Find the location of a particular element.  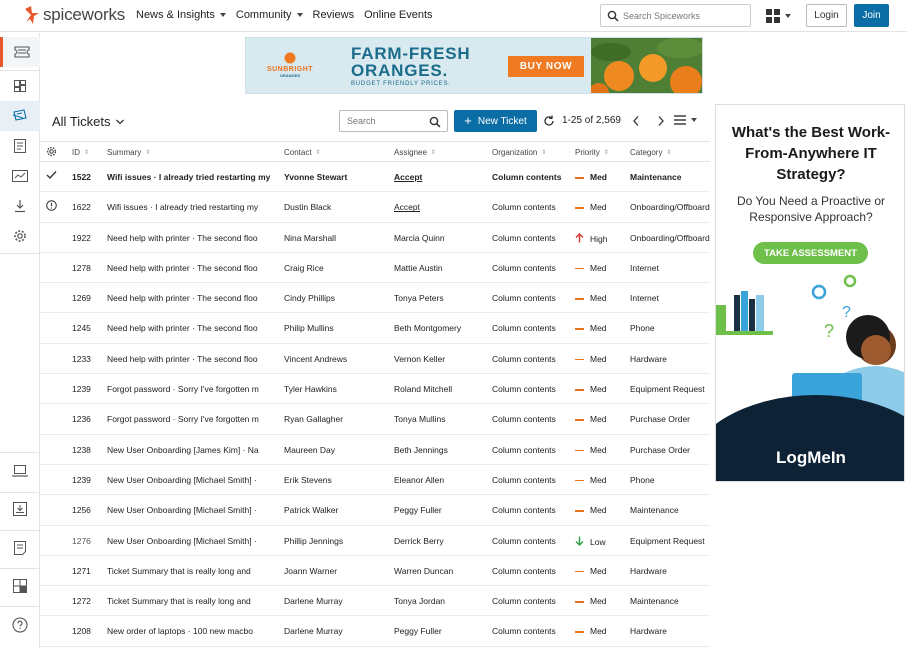

column-settings-button is located at coordinates (51, 151).